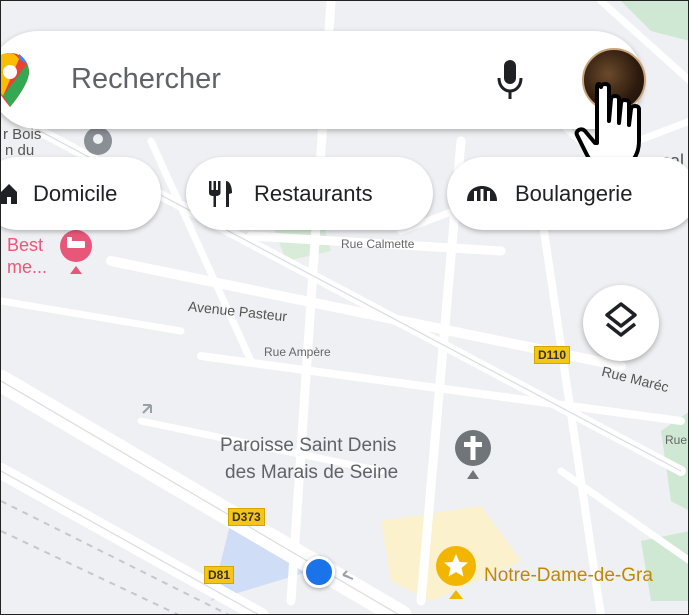 Image resolution: width=689 pixels, height=615 pixels. I want to click on maps-pin-icon, so click(15, 80).